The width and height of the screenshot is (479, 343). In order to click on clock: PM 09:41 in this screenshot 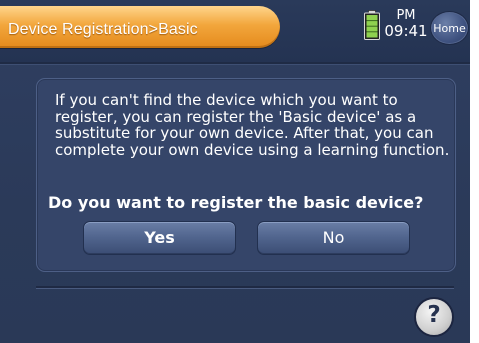, I will do `click(406, 24)`.